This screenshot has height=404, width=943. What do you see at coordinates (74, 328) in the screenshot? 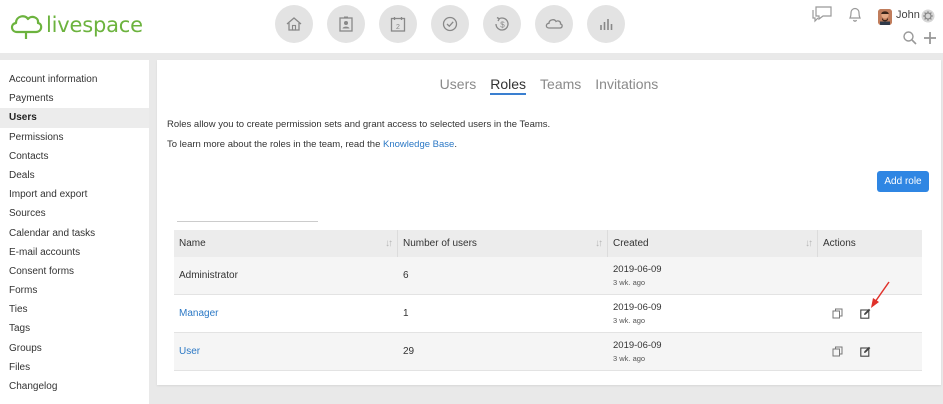
I see `sidebar-item-tags: Tags` at bounding box center [74, 328].